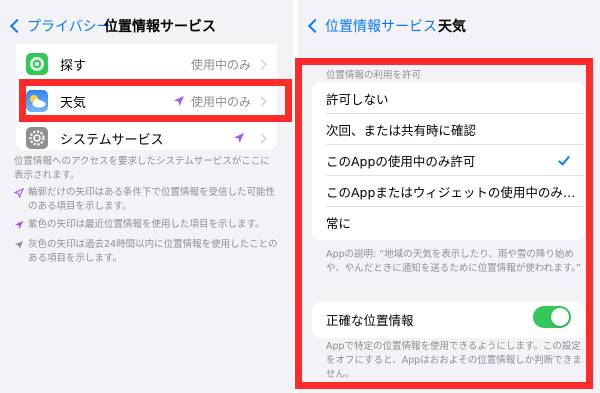  What do you see at coordinates (153, 251) in the screenshot?
I see `legend-text: 灰色の矢印は過去24時間以内に位置情報を使用したことのある項目を示します。` at bounding box center [153, 251].